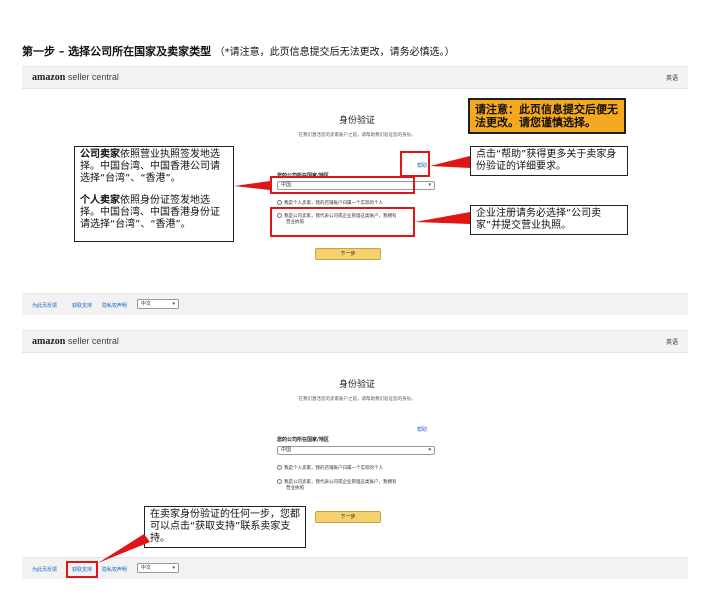 The image size is (706, 597). Describe the element at coordinates (150, 212) in the screenshot. I see `individual-seller-note: 个人卖家依照身份证签发地选择。中国台湾、中国香港身份证请选择“台湾”、“香港”。` at that location.